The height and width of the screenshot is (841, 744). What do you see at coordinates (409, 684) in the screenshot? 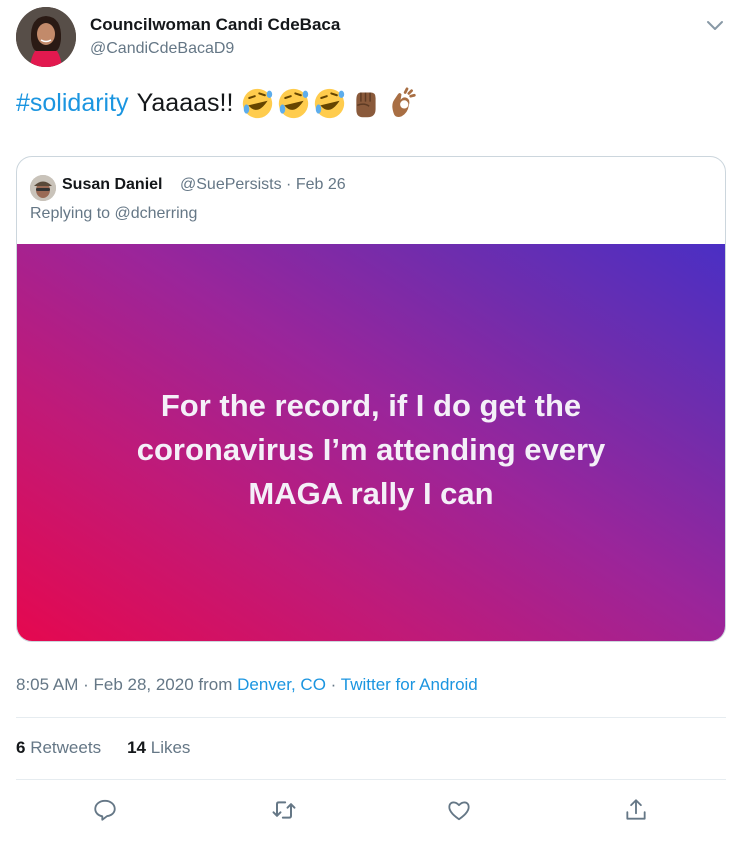
I see `source-link: Twitter for Android` at bounding box center [409, 684].